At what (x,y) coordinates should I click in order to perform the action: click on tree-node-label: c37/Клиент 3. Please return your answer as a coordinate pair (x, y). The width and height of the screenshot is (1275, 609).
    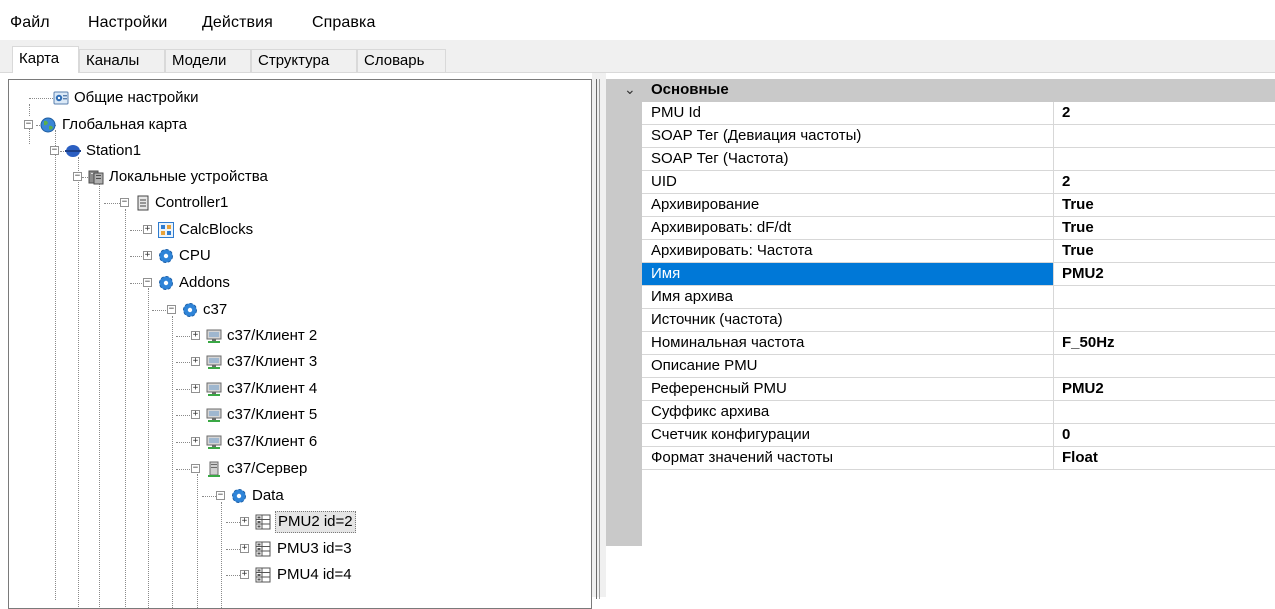
    Looking at the image, I should click on (272, 361).